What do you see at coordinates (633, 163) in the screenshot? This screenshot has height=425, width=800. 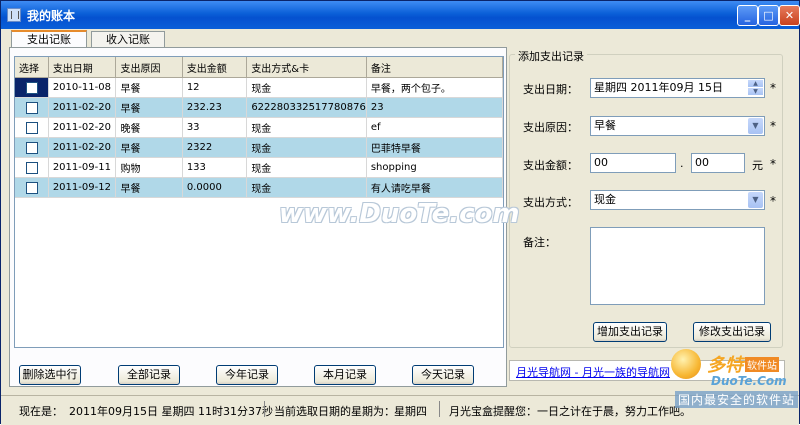 I see `amount-integer-input: 00` at bounding box center [633, 163].